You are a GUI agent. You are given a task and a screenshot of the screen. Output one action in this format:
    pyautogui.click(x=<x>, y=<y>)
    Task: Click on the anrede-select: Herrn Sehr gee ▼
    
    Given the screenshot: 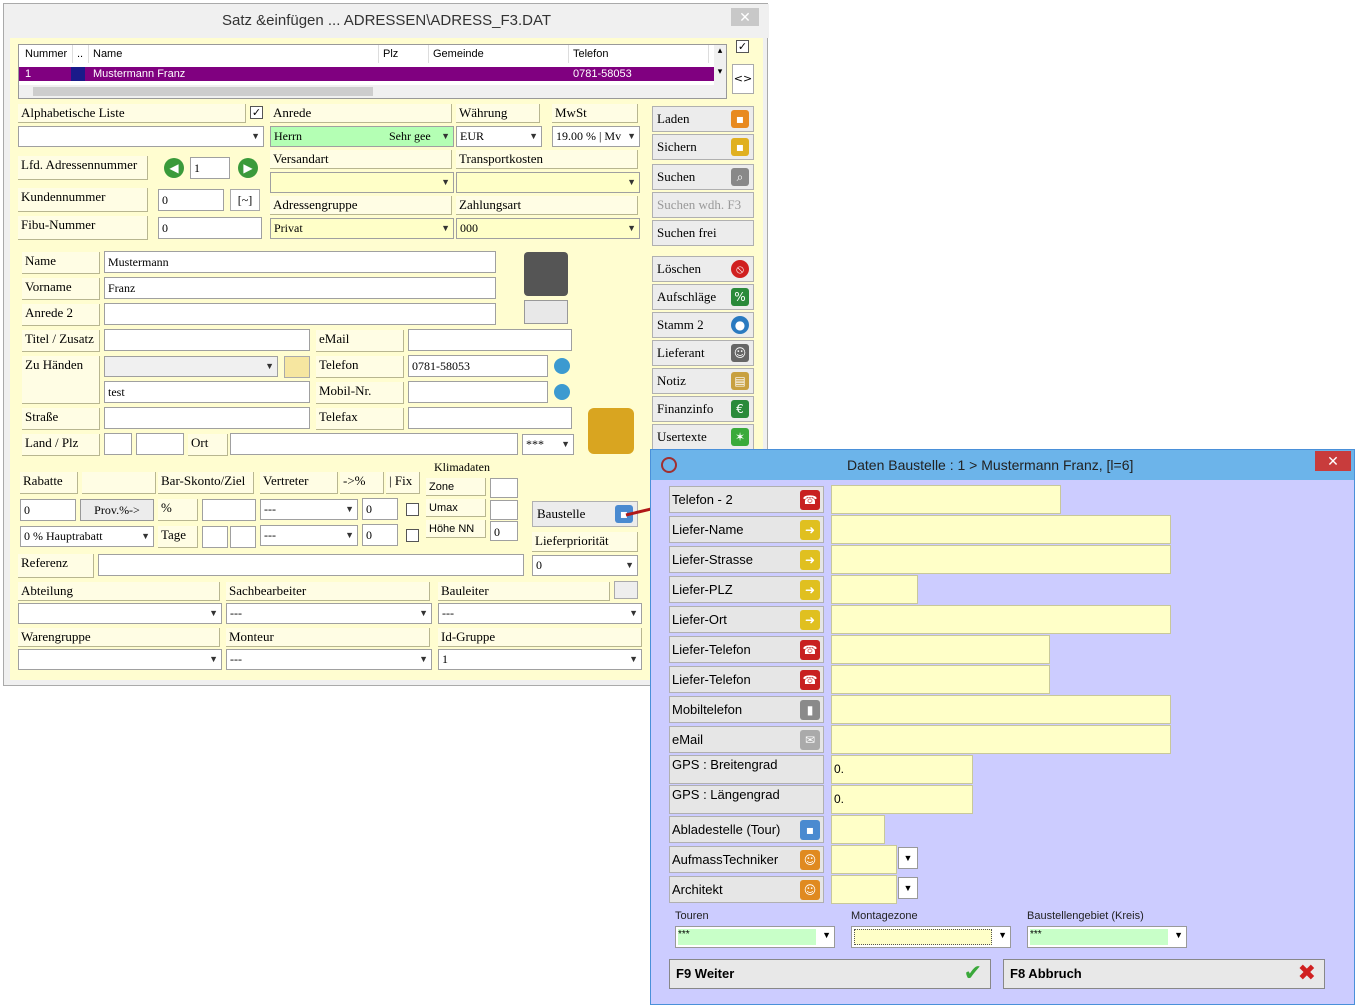 What is the action you would take?
    pyautogui.click(x=362, y=136)
    